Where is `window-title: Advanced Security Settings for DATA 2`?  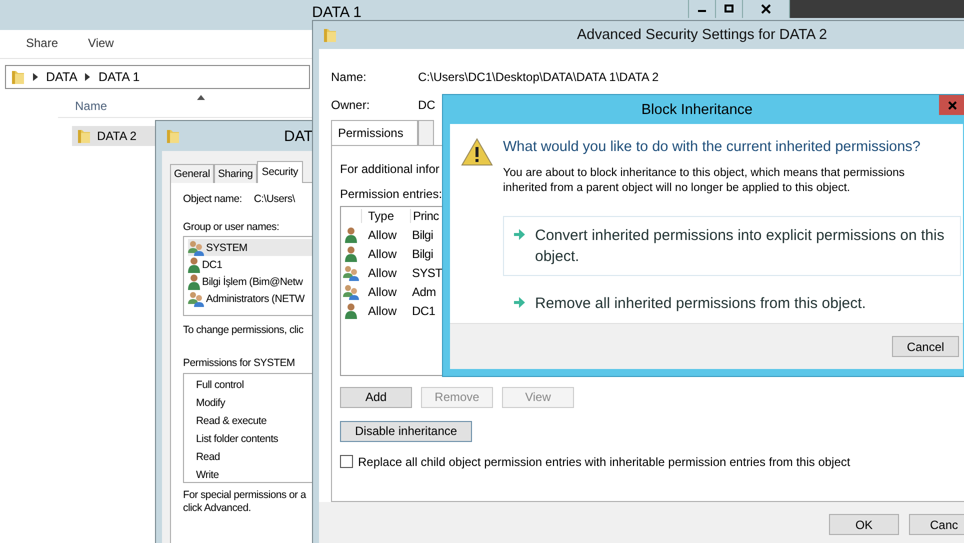
window-title: Advanced Security Settings for DATA 2 is located at coordinates (702, 35).